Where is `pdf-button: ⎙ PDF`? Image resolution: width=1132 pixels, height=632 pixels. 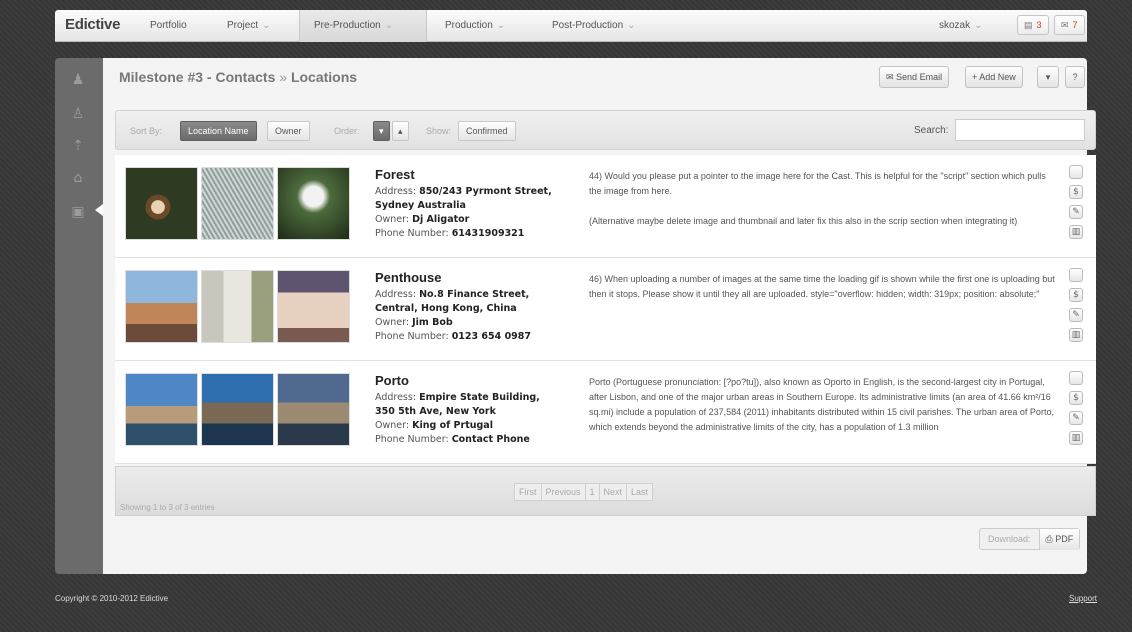
pdf-button: ⎙ PDF is located at coordinates (1059, 539).